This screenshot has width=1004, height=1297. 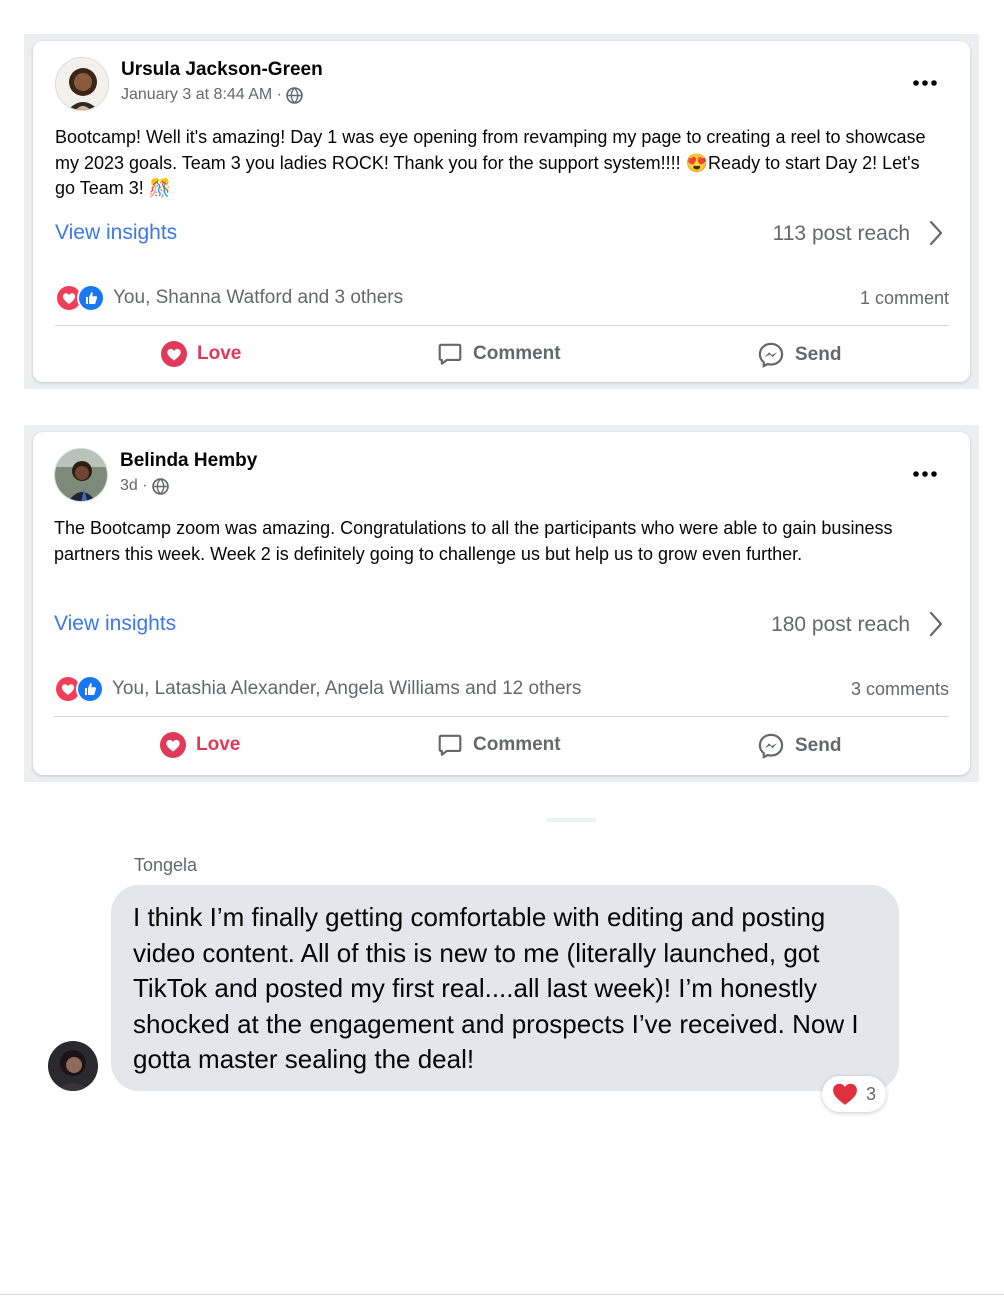 I want to click on message-reaction-badge: 3, so click(x=854, y=1094).